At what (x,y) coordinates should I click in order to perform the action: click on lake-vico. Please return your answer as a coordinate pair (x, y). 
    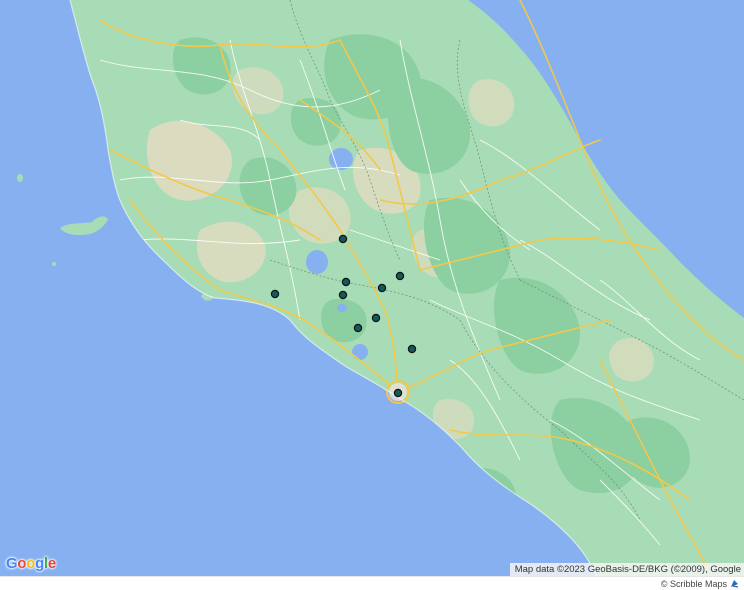
    Looking at the image, I should click on (342, 308).